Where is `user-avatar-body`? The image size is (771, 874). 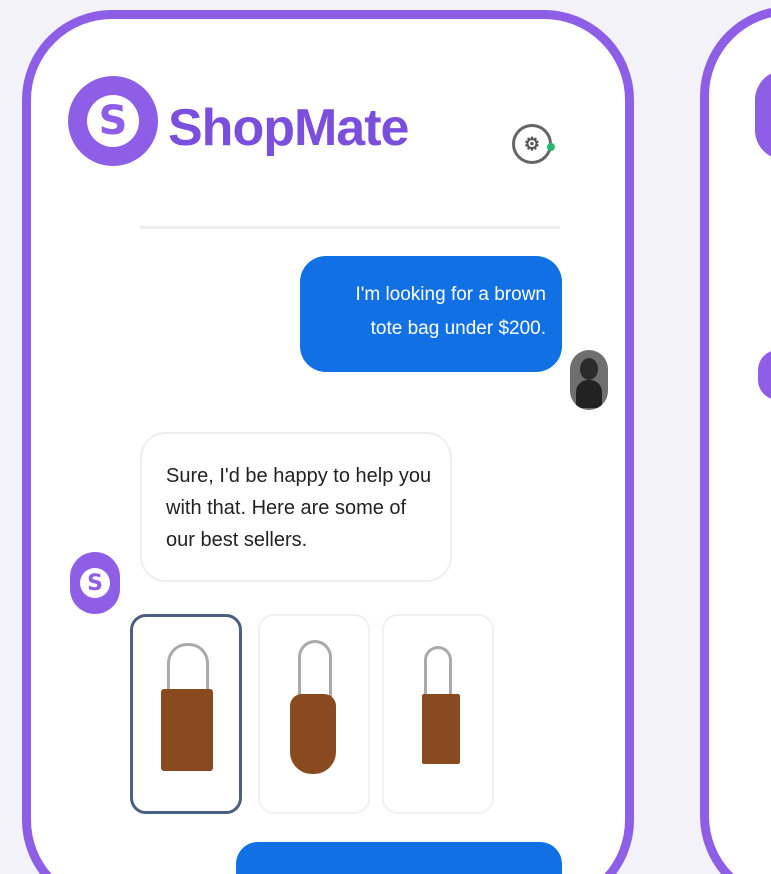 user-avatar-body is located at coordinates (589, 394).